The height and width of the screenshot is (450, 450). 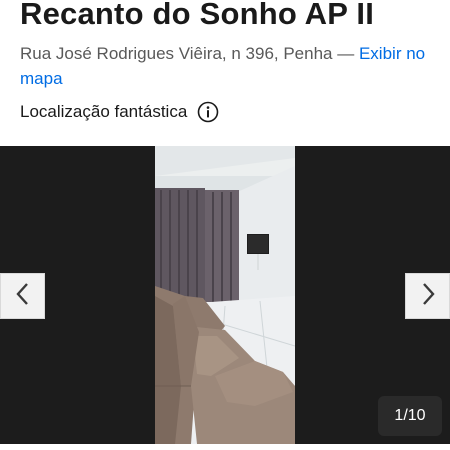 I want to click on bottom-strip, so click(x=225, y=447).